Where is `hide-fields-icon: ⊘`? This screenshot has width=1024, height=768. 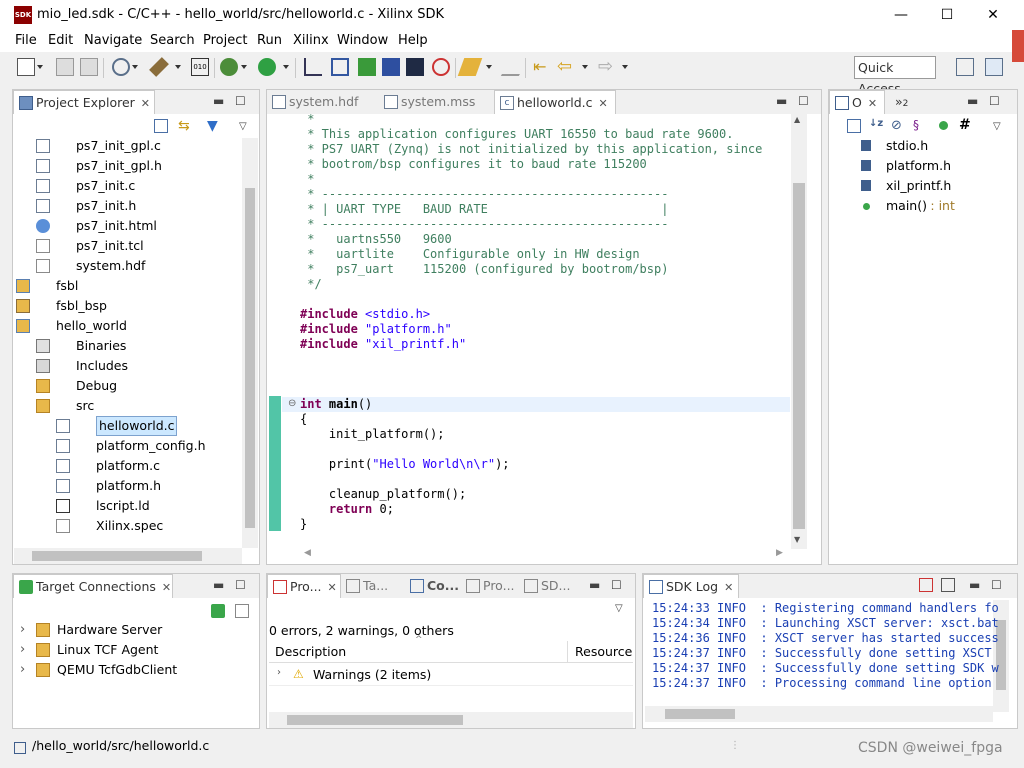 hide-fields-icon: ⊘ is located at coordinates (896, 125).